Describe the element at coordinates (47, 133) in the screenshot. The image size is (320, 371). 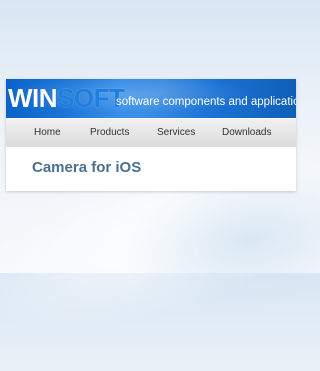
I see `nav-item-home: Home` at that location.